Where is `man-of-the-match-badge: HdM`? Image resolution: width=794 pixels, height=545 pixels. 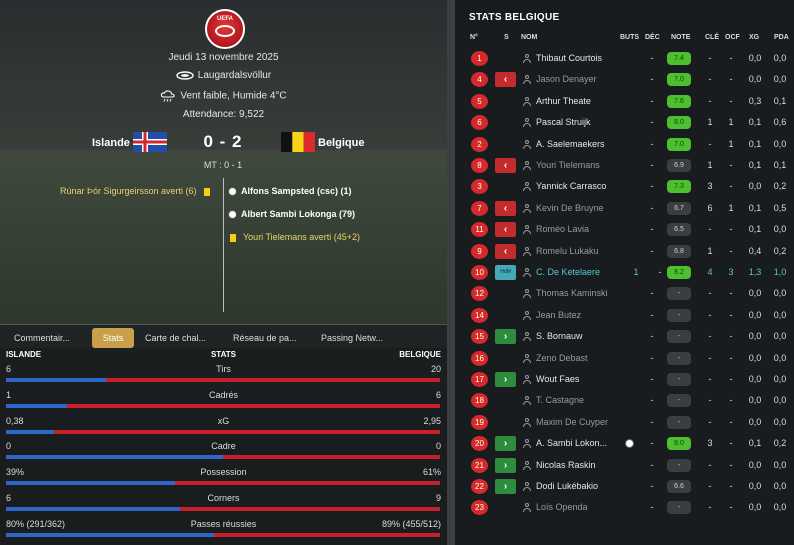
man-of-the-match-badge: HdM is located at coordinates (505, 272).